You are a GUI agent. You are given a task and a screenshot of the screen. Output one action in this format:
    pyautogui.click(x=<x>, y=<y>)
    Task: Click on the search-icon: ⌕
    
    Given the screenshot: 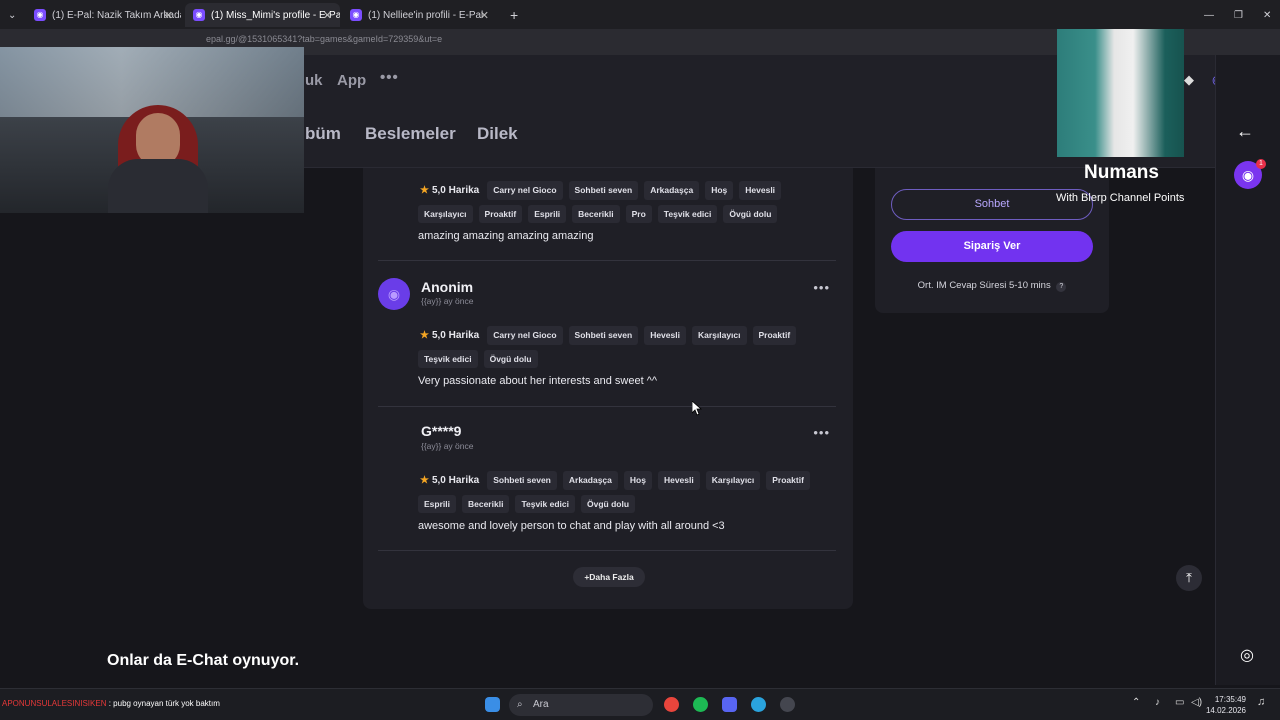 What is the action you would take?
    pyautogui.click(x=520, y=704)
    